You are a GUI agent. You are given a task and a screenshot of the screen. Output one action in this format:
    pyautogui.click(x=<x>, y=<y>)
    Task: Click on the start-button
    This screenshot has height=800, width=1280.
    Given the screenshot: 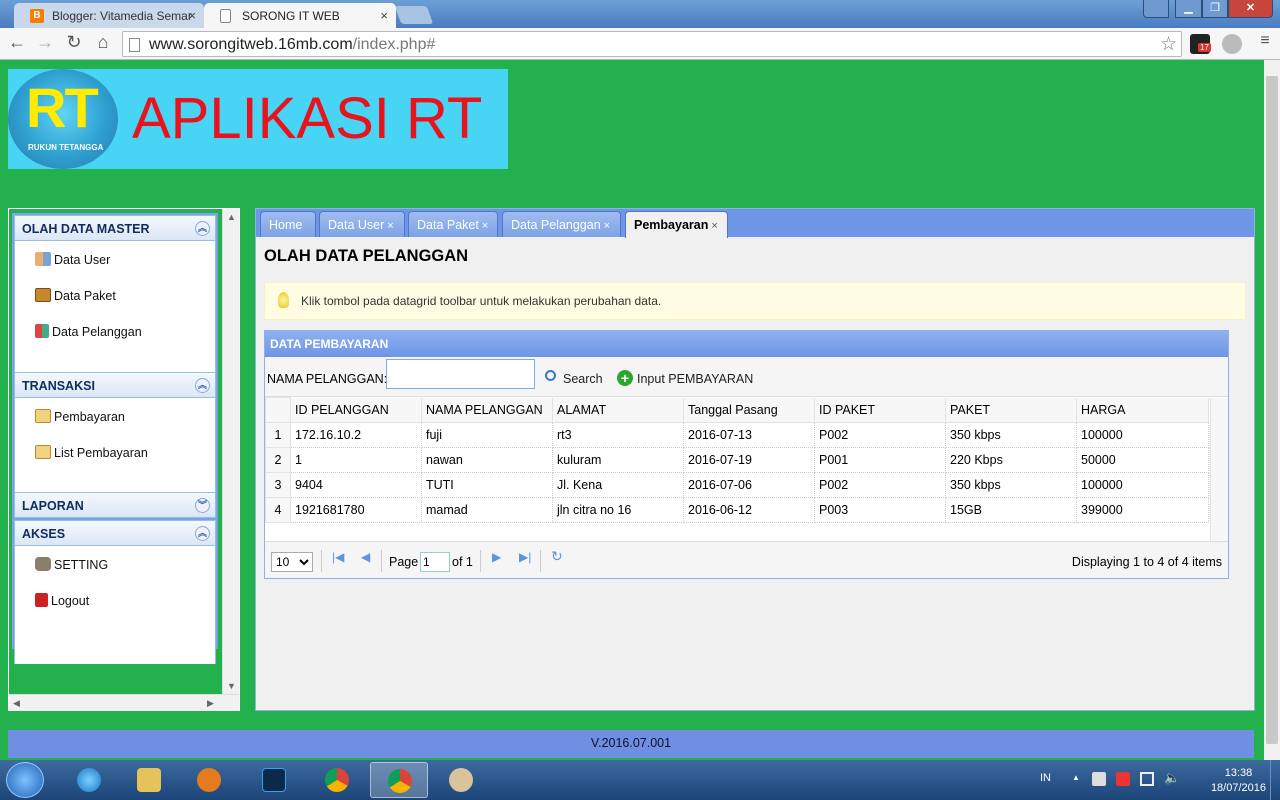 What is the action you would take?
    pyautogui.click(x=25, y=780)
    